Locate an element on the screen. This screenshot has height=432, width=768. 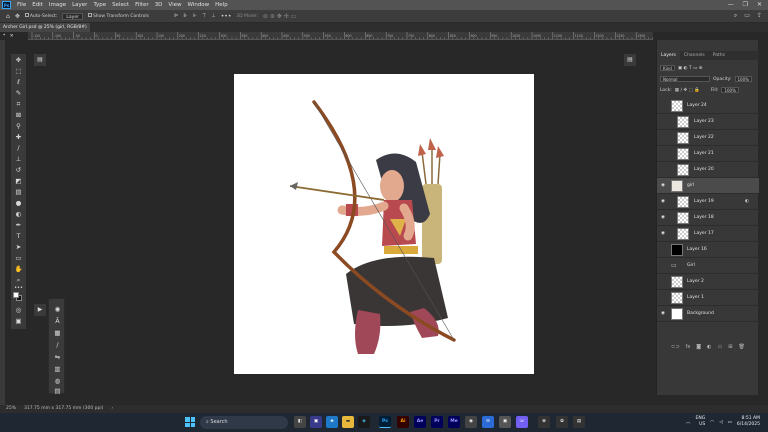
layer-style-icon: fx is located at coordinates (688, 347).